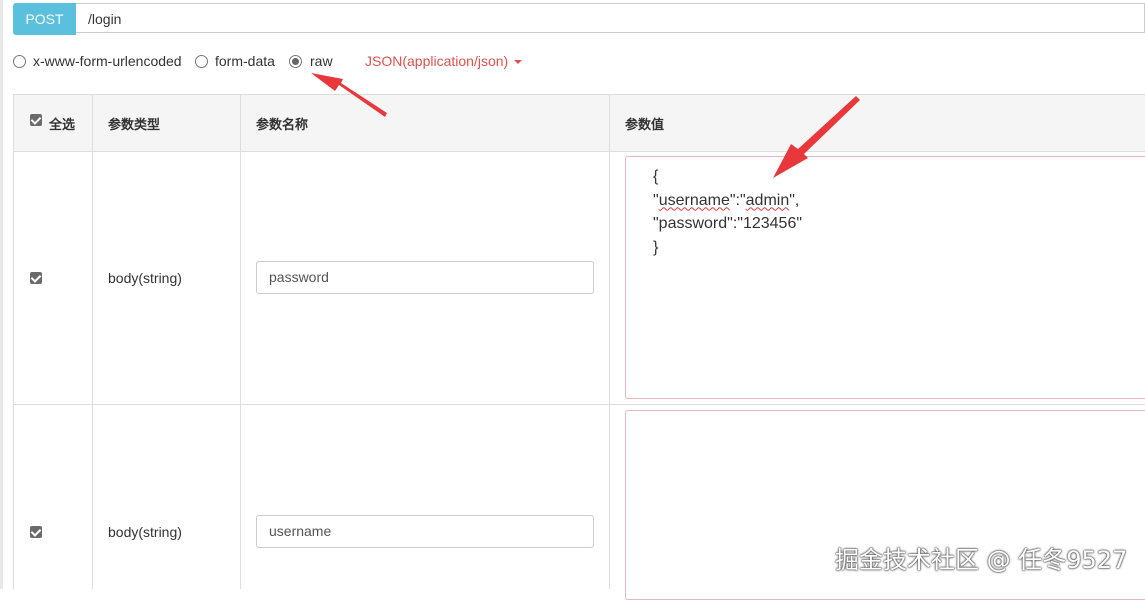  I want to click on spellcheck-underline: admin, so click(767, 200).